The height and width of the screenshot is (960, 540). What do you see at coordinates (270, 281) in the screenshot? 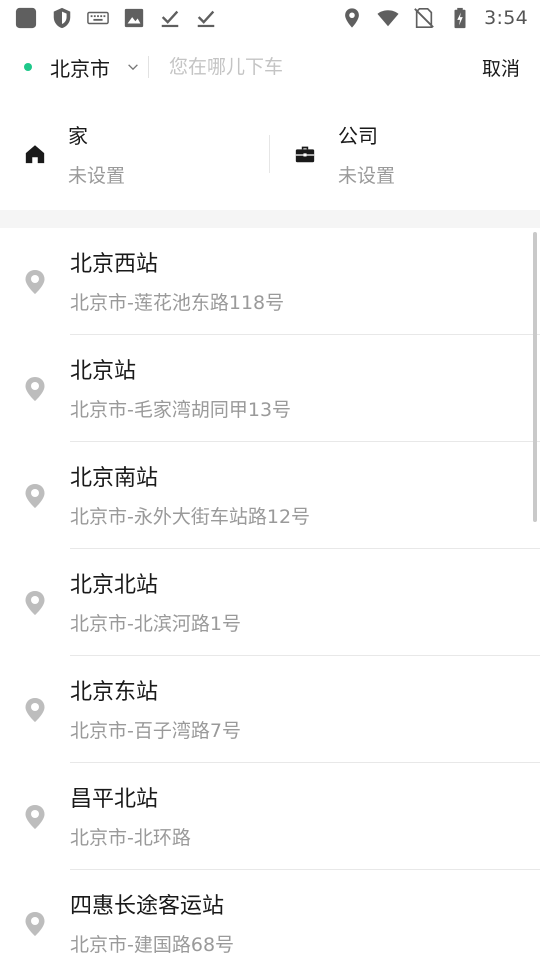
I see `list-item: 北京西站 北京市-莲花池东路118号` at bounding box center [270, 281].